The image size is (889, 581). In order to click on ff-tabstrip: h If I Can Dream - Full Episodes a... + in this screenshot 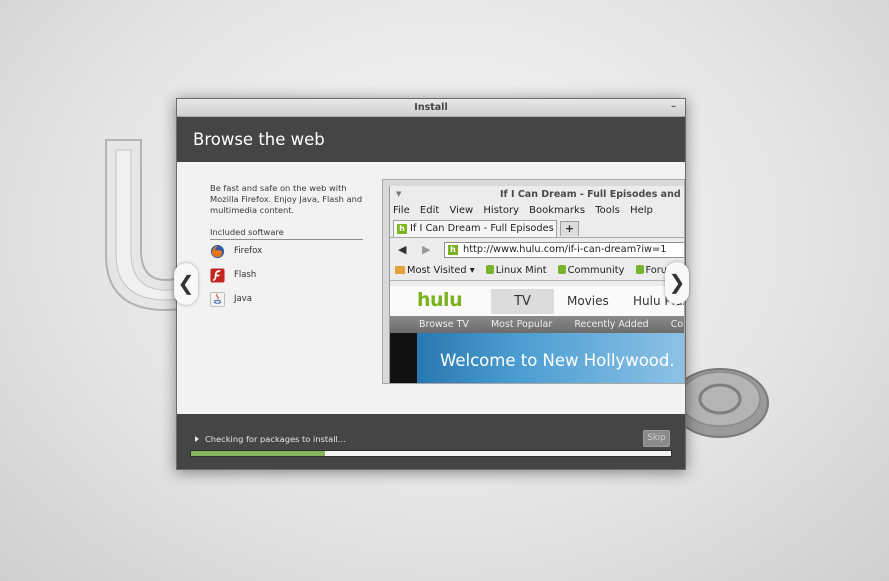, I will do `click(537, 228)`.